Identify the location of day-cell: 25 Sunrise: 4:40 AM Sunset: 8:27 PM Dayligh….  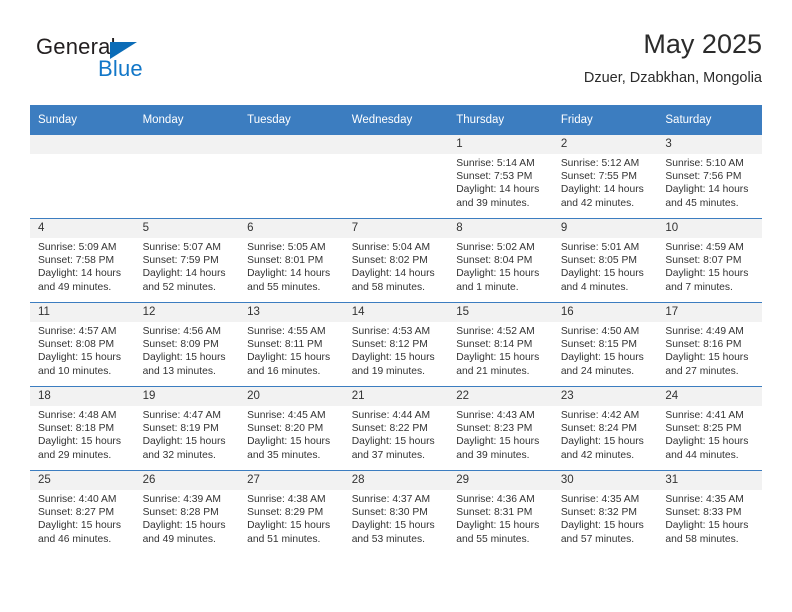
(82, 512).